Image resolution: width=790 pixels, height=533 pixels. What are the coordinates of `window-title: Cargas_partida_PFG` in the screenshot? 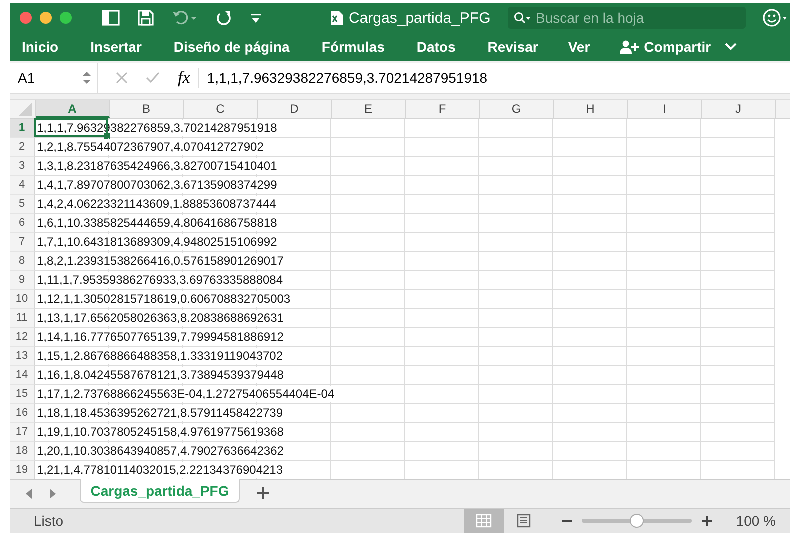 It's located at (420, 18).